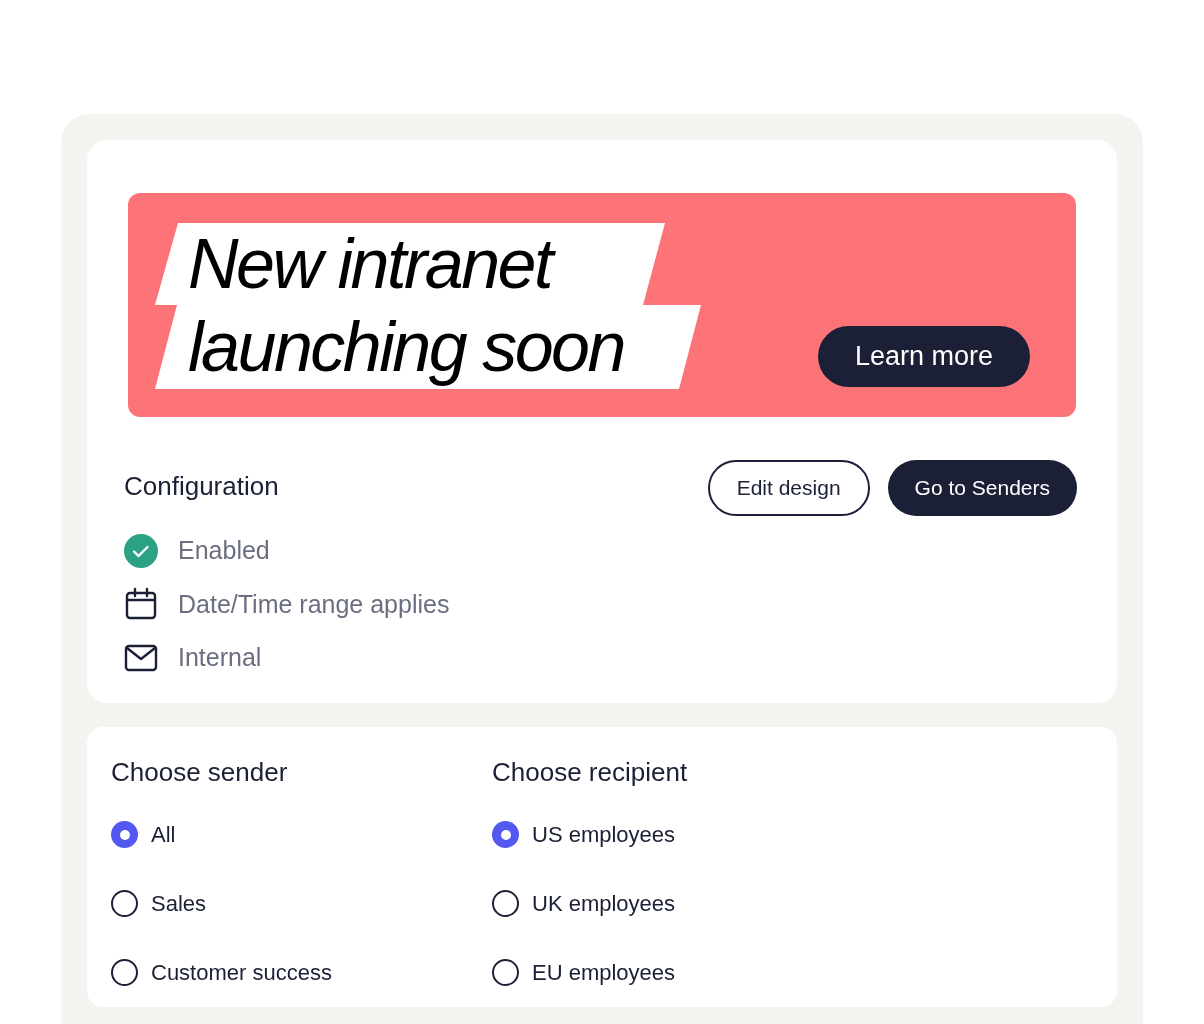 Image resolution: width=1204 pixels, height=1024 pixels. Describe the element at coordinates (406, 264) in the screenshot. I see `headline: New intranet` at that location.